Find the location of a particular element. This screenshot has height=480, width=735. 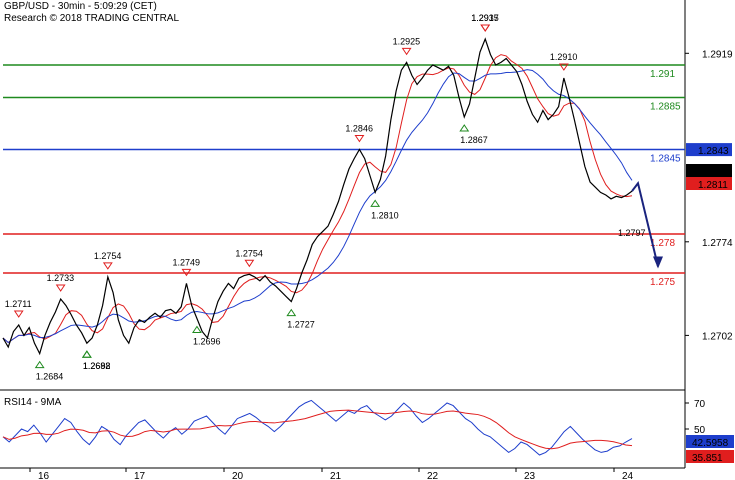

price-tick-label-2: 1.2702 is located at coordinates (717, 336).